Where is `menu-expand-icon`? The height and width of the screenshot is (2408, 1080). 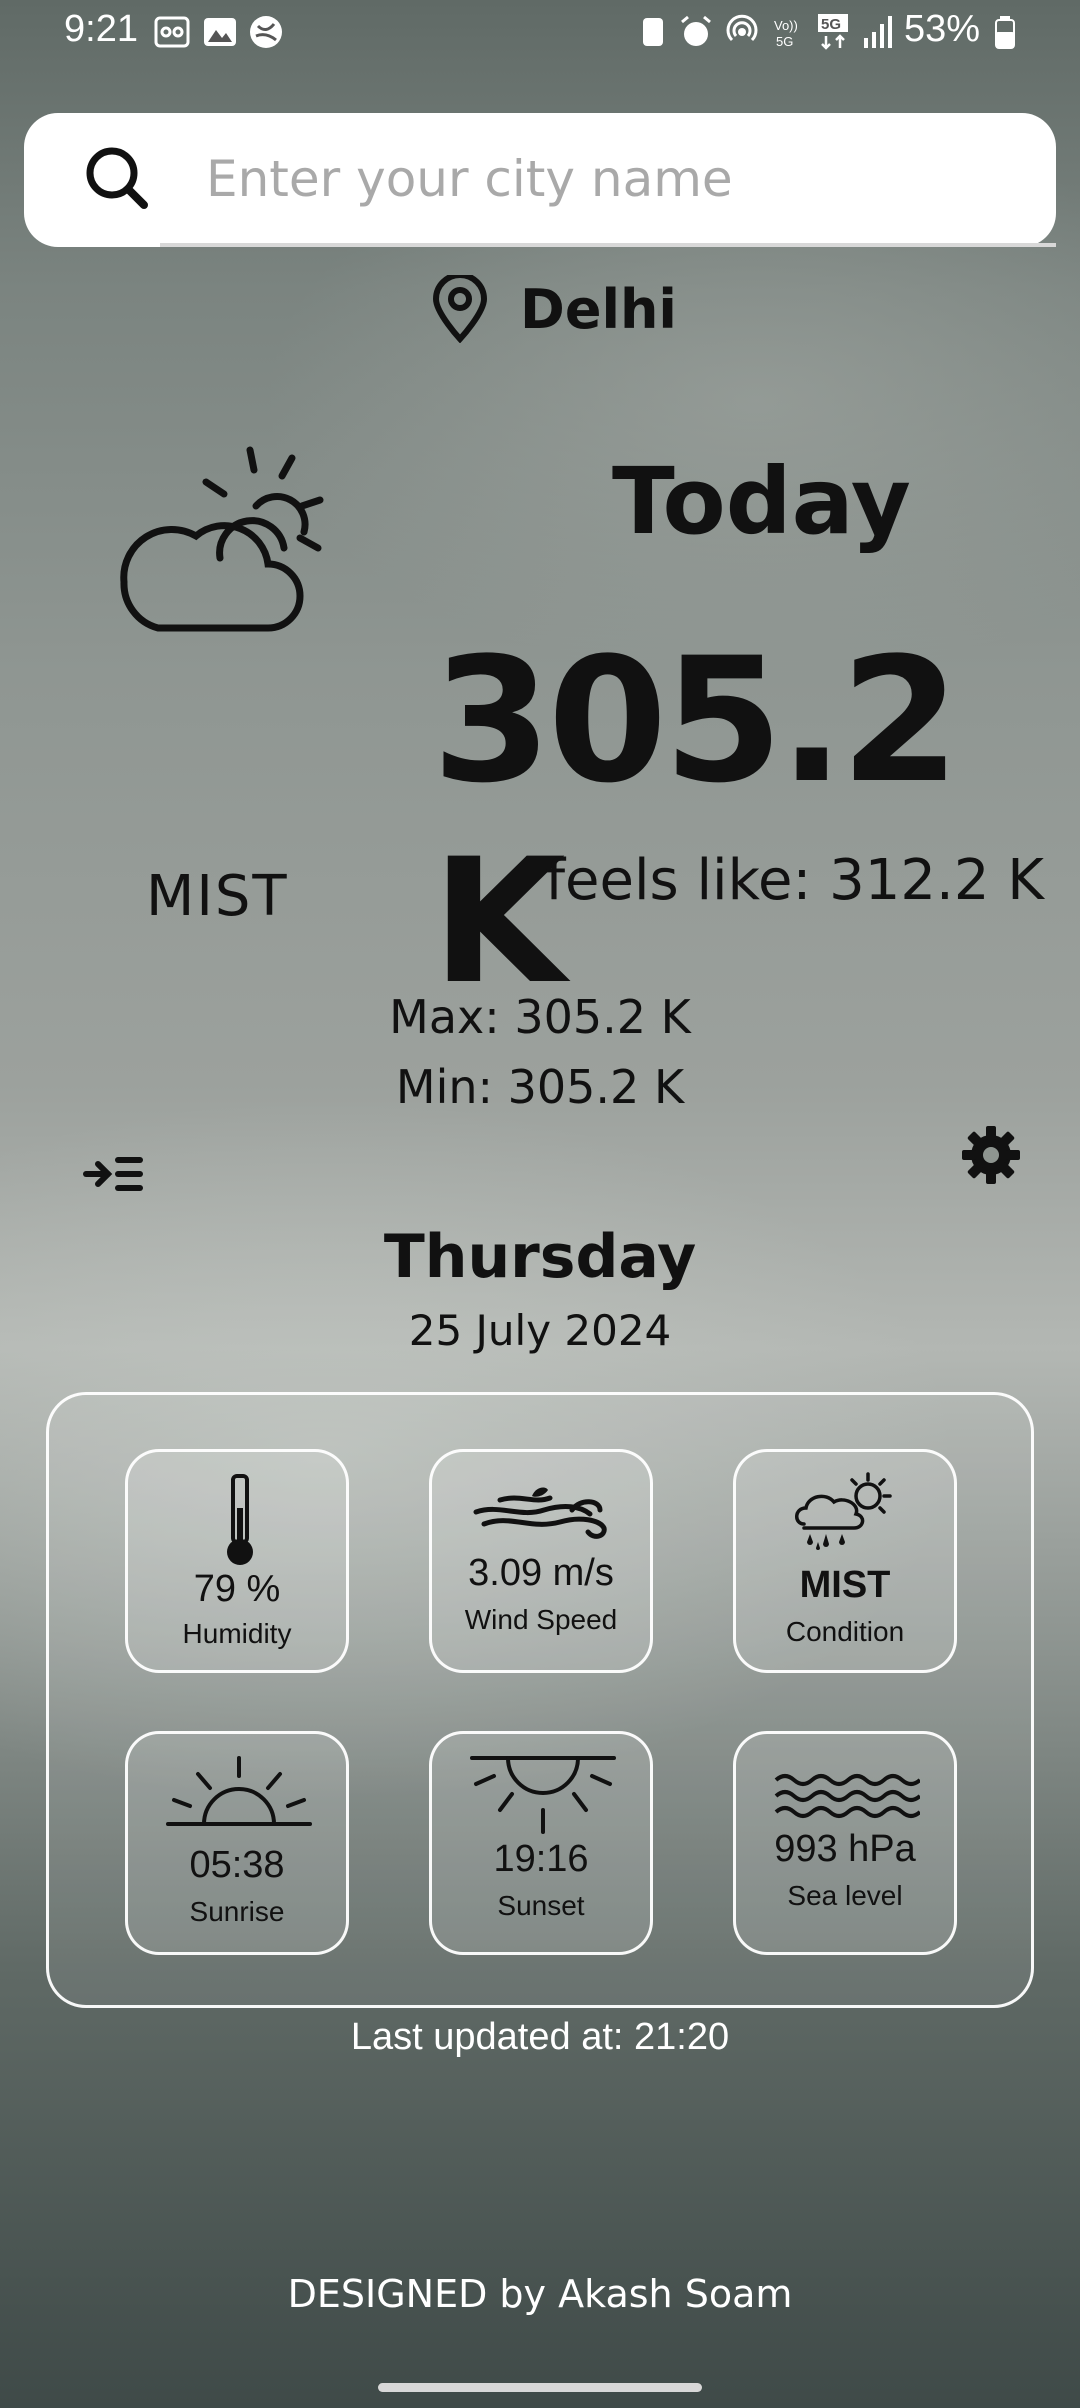
menu-expand-icon is located at coordinates (113, 1174).